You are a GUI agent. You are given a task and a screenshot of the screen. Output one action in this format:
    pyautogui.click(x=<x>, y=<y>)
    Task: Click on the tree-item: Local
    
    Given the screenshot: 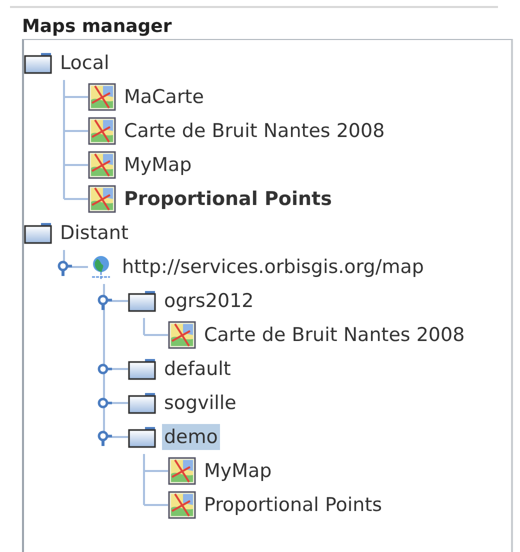 What is the action you would take?
    pyautogui.click(x=85, y=63)
    